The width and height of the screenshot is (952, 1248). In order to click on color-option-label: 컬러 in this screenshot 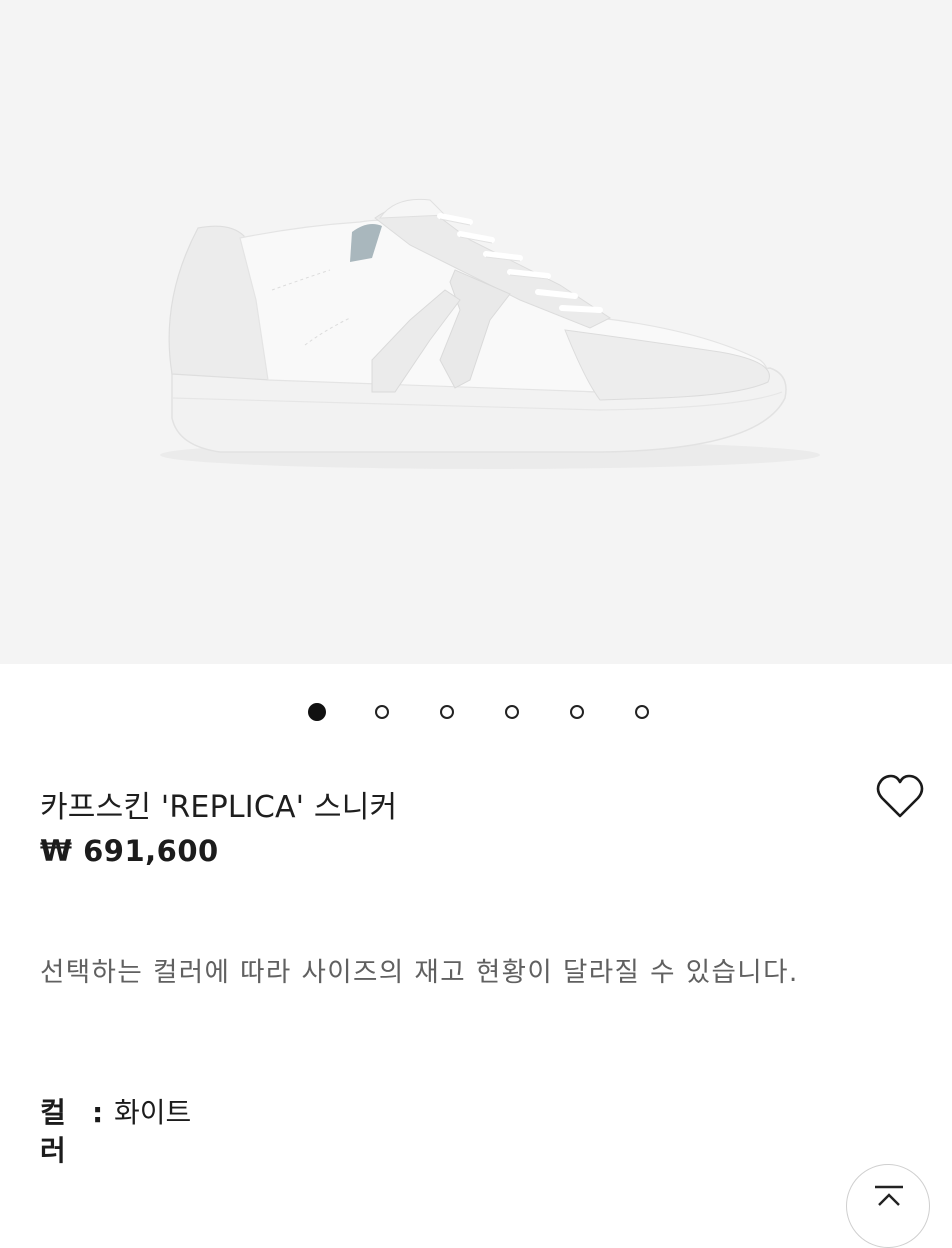, I will do `click(53, 1131)`.